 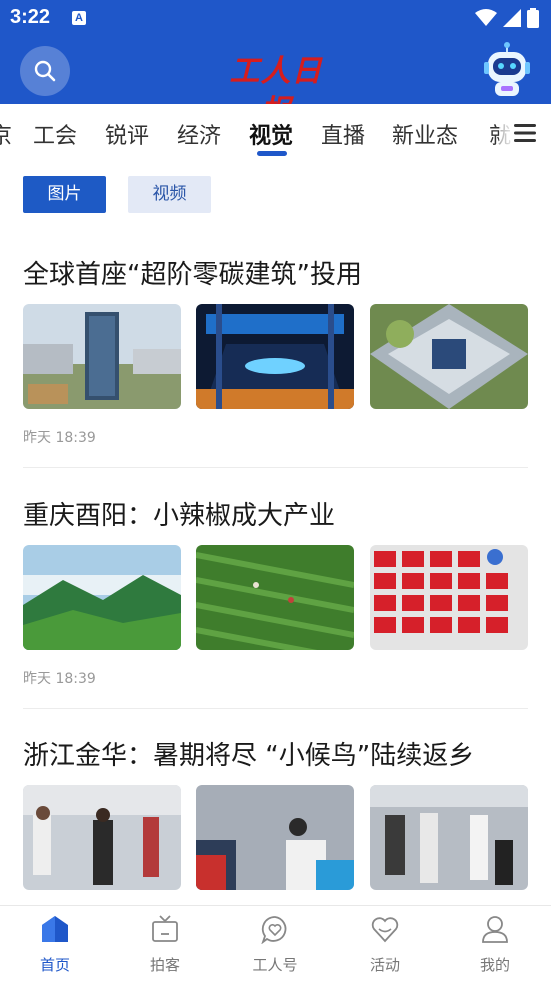 What do you see at coordinates (164, 965) in the screenshot?
I see `nav-paike-label: 拍客` at bounding box center [164, 965].